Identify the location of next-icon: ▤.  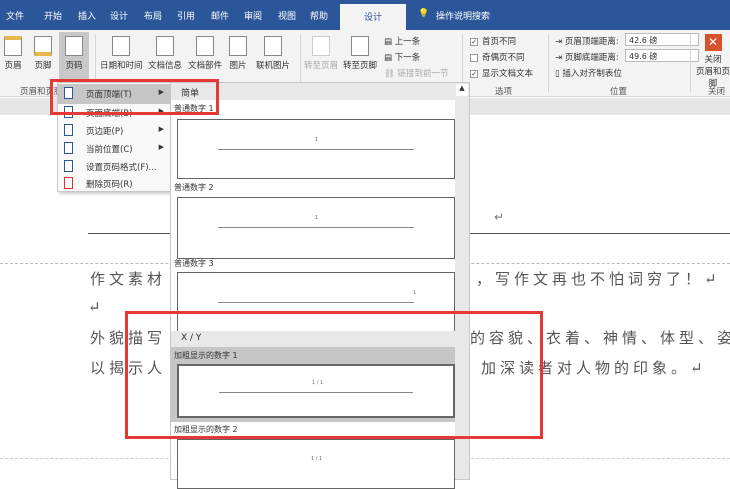
(389, 58).